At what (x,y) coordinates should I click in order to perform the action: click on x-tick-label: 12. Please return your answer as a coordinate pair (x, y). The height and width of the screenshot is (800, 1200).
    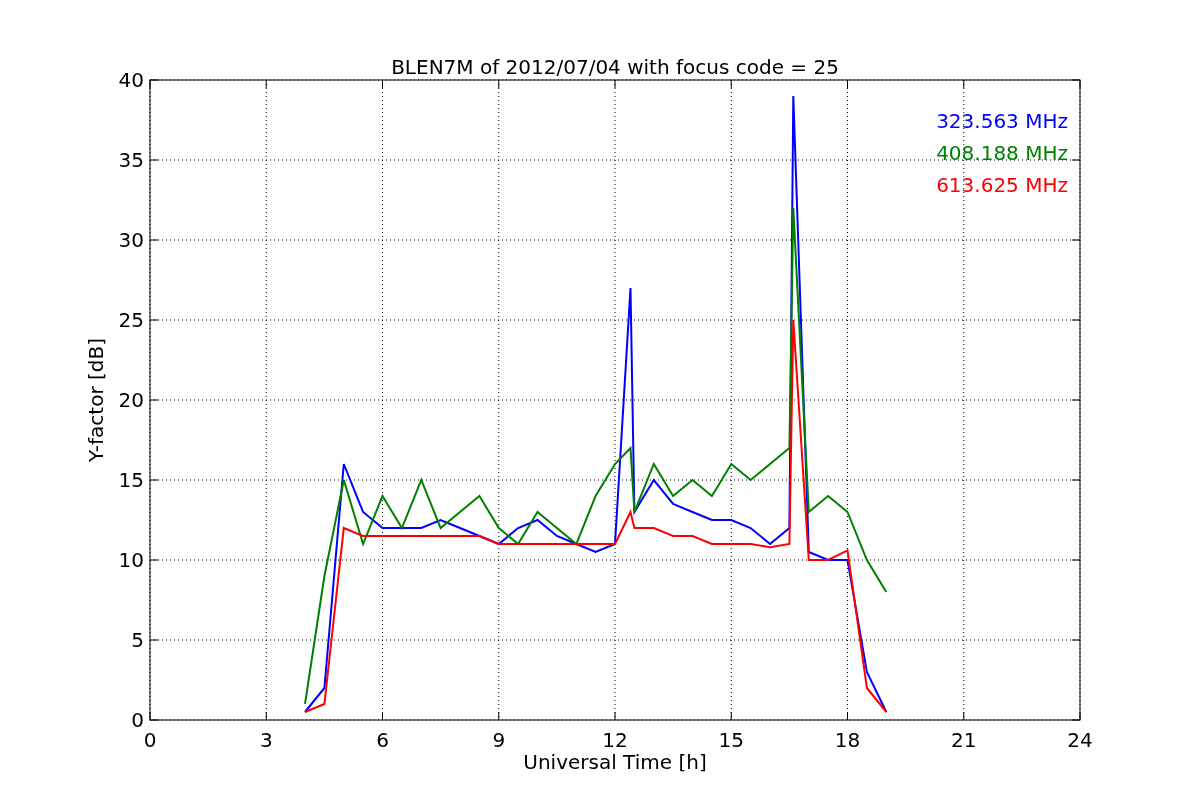
    Looking at the image, I should click on (615, 740).